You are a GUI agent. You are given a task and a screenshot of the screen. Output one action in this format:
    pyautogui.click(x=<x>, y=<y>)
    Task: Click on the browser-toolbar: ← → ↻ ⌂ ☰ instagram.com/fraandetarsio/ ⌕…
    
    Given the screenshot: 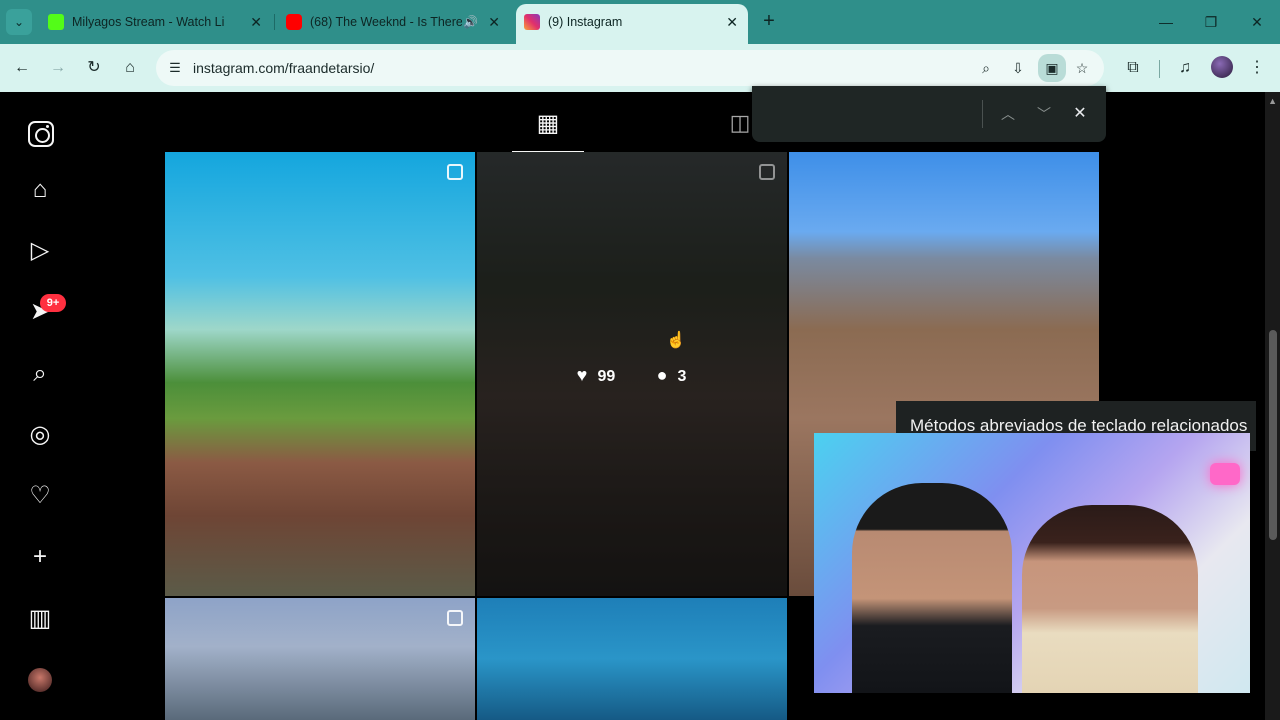 What is the action you would take?
    pyautogui.click(x=640, y=68)
    